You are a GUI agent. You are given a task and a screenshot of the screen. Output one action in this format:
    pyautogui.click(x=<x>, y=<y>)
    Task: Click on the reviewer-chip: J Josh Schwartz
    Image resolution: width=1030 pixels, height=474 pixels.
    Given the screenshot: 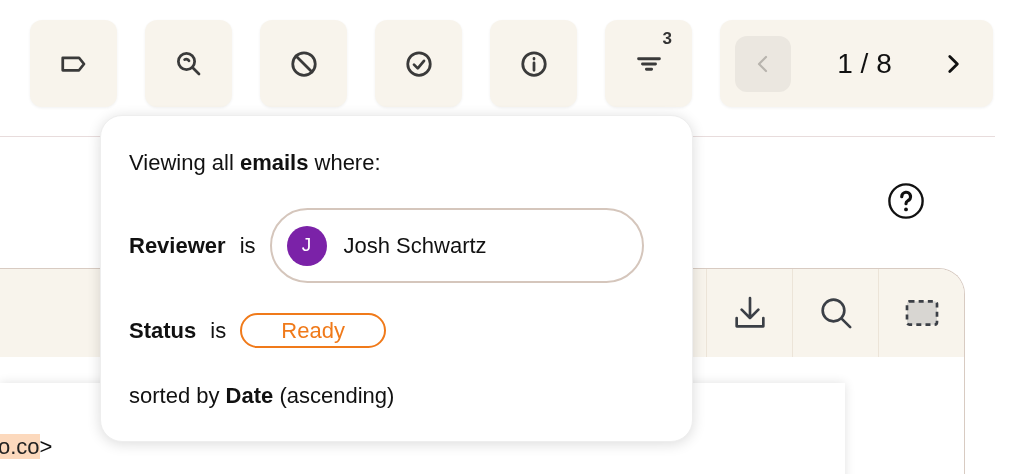 What is the action you would take?
    pyautogui.click(x=456, y=245)
    